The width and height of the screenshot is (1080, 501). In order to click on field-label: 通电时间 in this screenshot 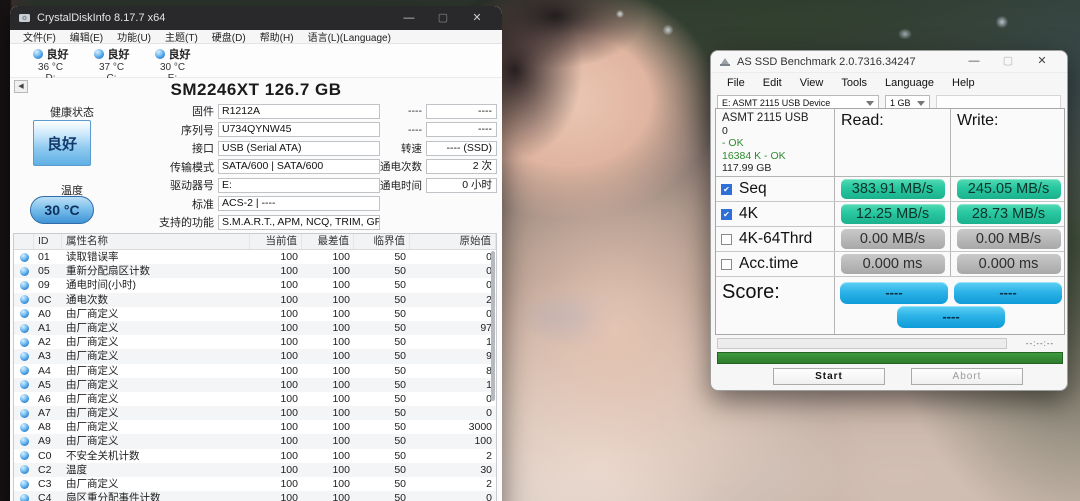, I will do `click(401, 185)`.